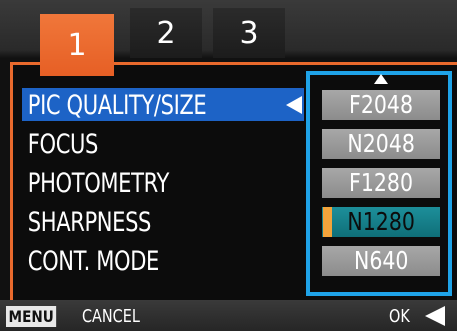 The image size is (457, 331). I want to click on tab-1: 1, so click(77, 45).